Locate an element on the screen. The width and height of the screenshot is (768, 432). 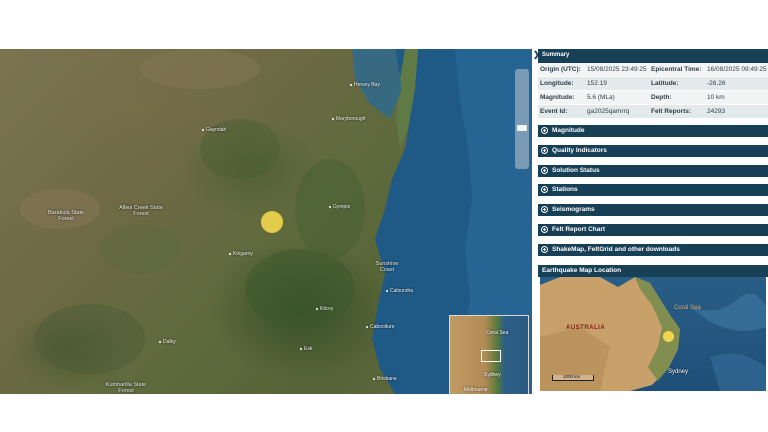
collapse-arrow-icon: ❯ is located at coordinates (536, 54).